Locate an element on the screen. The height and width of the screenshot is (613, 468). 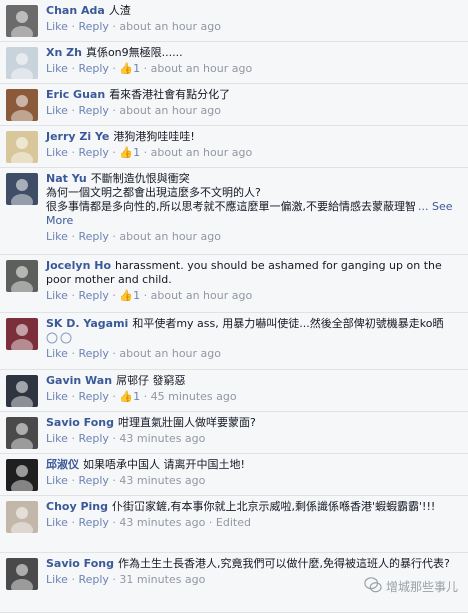
comment-text: 港狗港狗哇哇哇! is located at coordinates (154, 136).